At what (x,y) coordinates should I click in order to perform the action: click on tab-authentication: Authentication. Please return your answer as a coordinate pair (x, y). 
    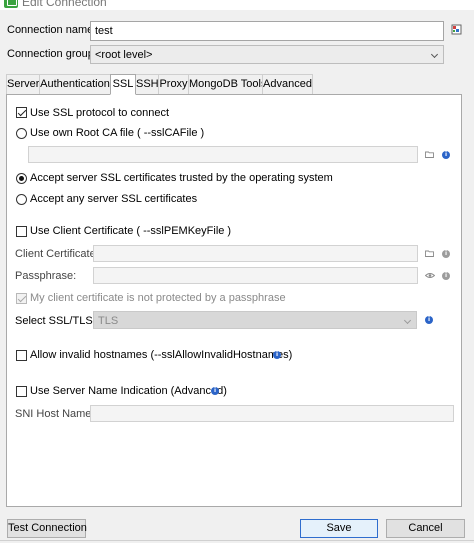
    Looking at the image, I should click on (75, 84).